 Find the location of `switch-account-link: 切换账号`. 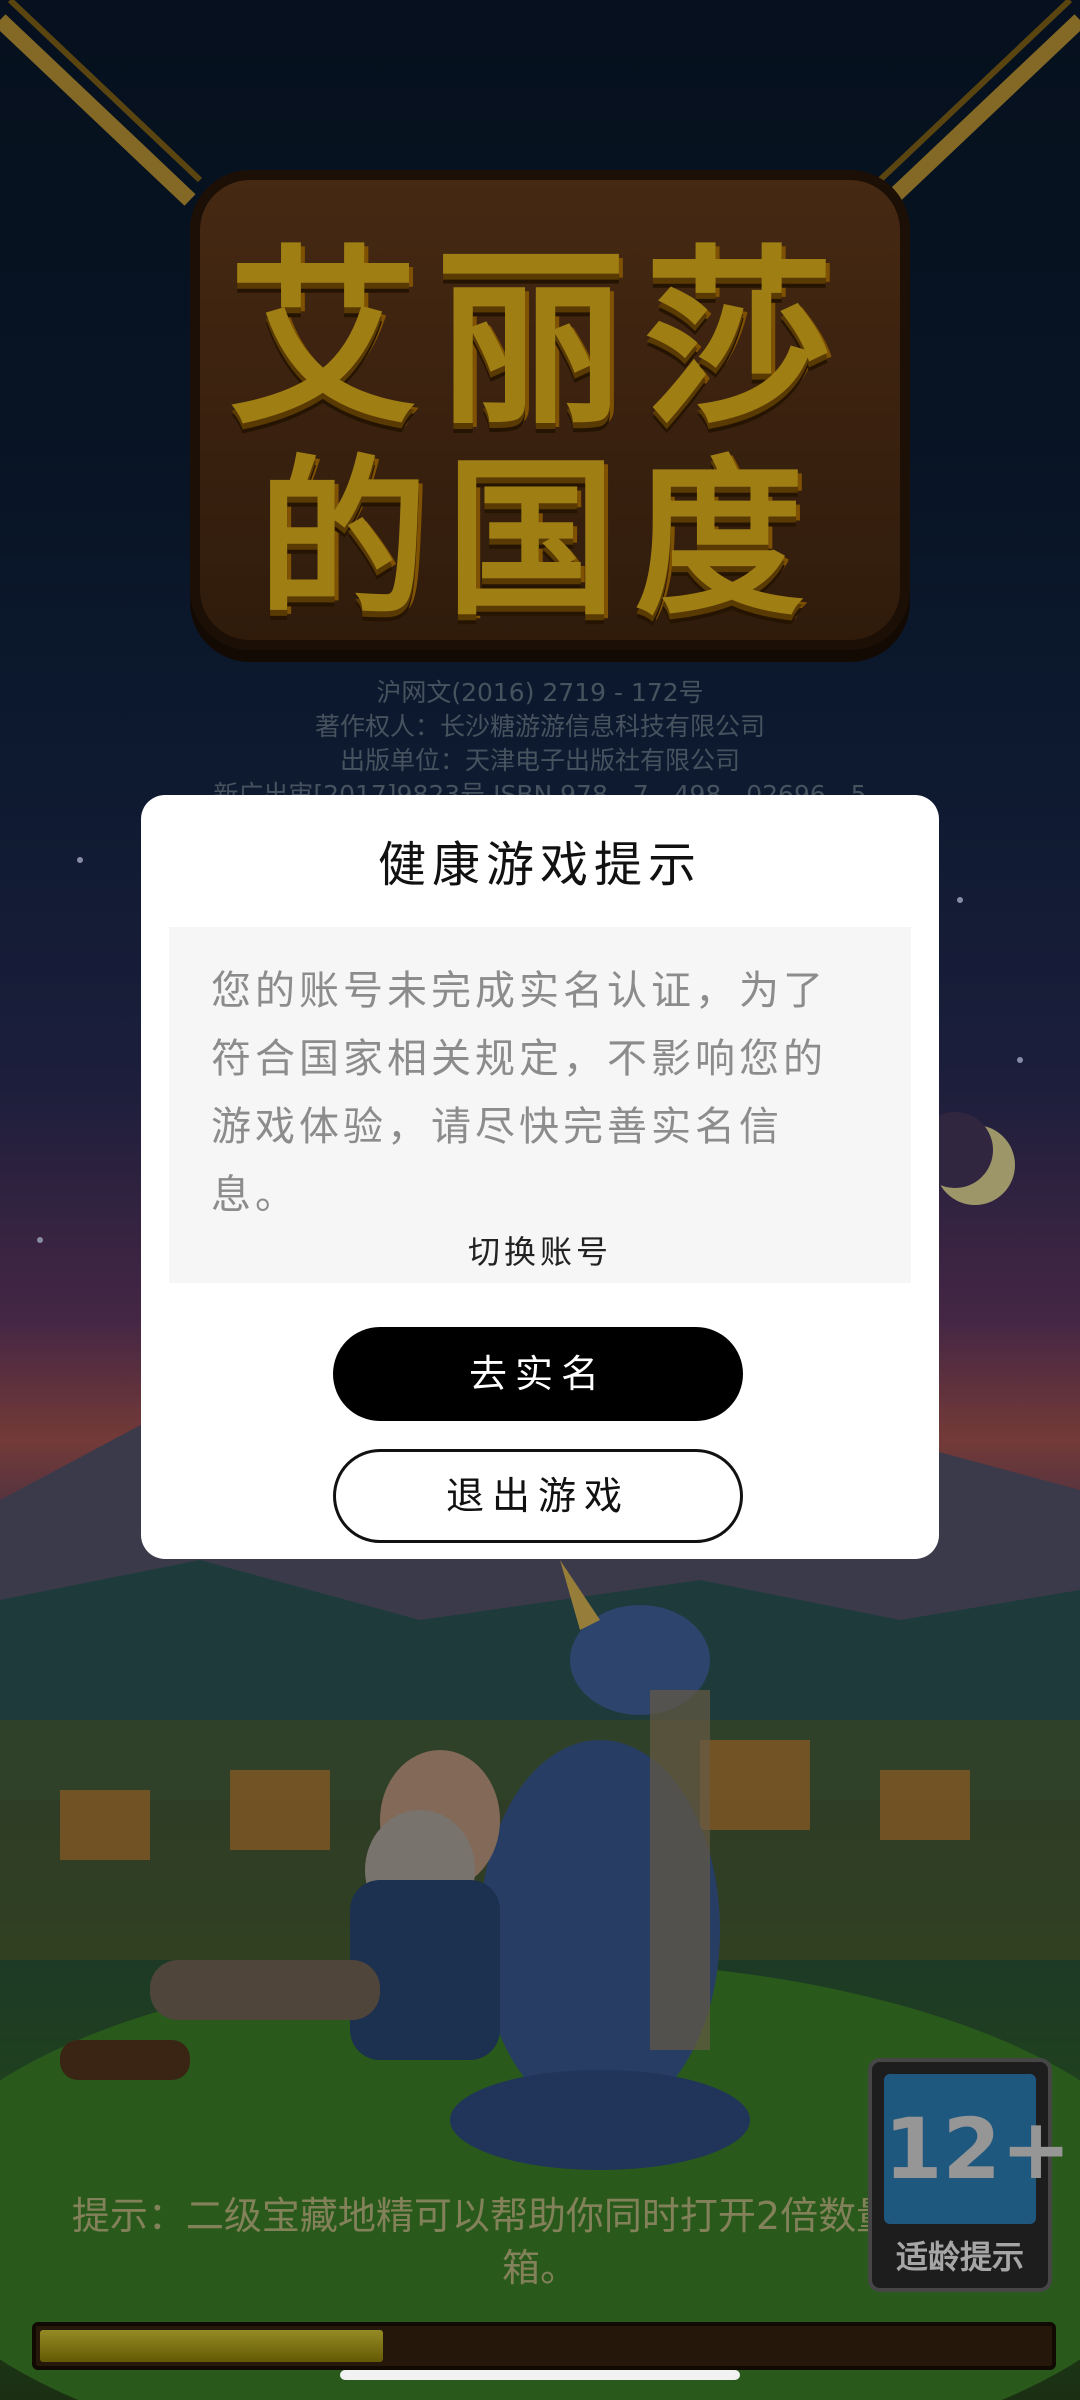

switch-account-link: 切换账号 is located at coordinates (540, 1250).